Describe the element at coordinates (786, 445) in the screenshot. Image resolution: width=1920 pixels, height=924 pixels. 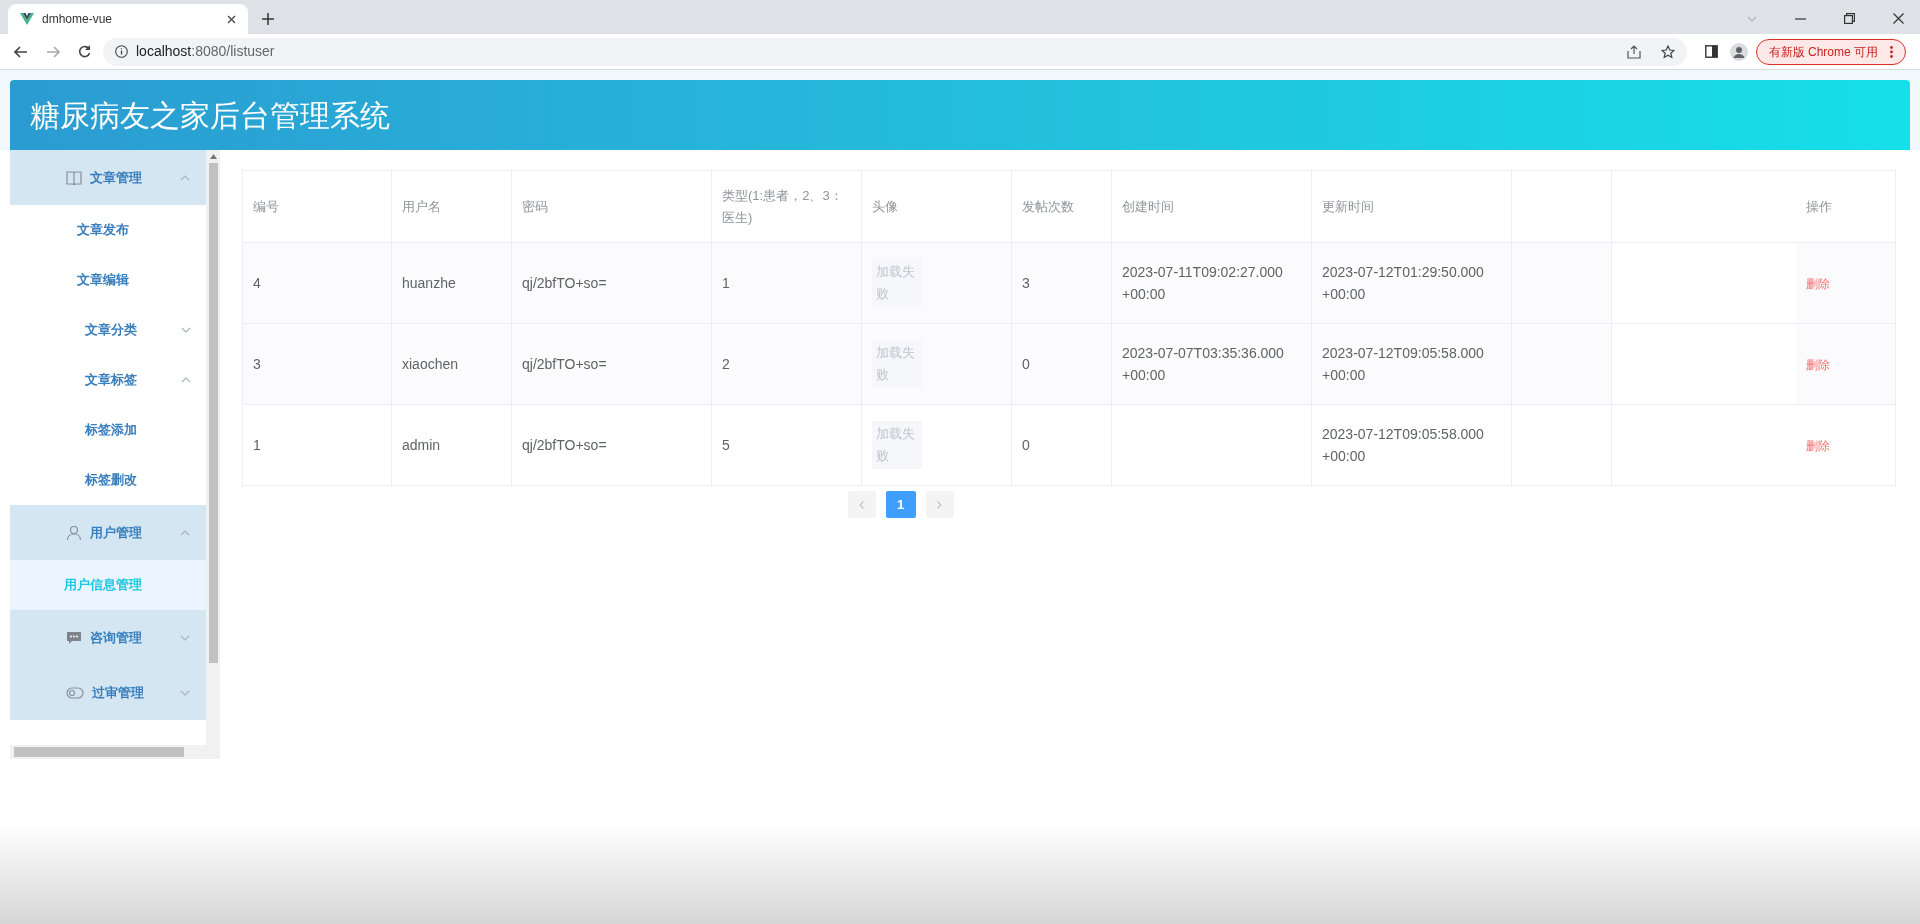
I see `table-cell: 5` at that location.